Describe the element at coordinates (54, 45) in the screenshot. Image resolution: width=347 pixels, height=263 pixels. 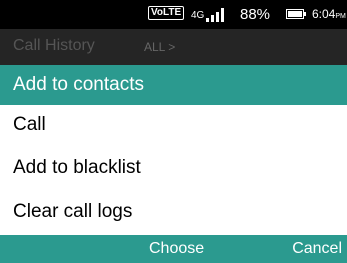
I see `page-title: Call History` at that location.